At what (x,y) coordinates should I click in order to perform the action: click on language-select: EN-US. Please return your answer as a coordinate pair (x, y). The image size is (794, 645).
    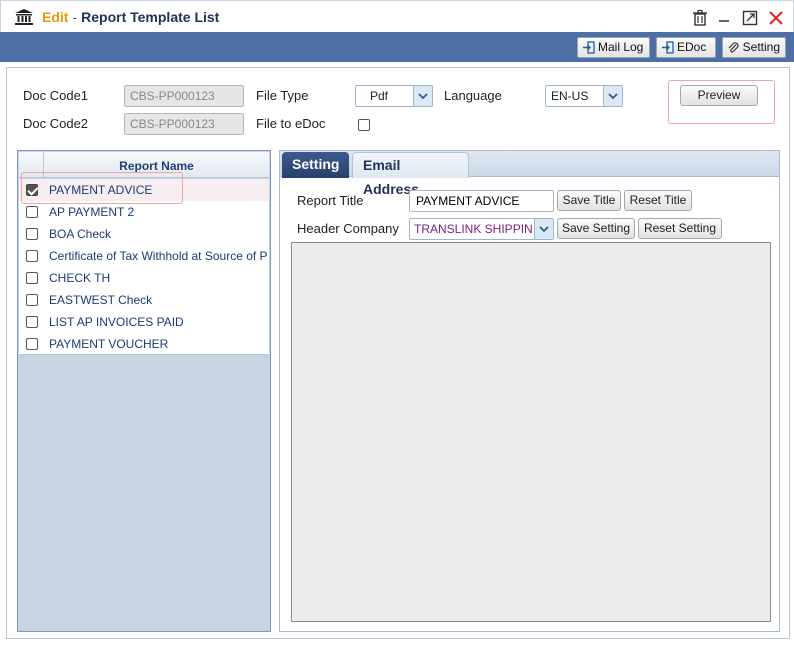
    Looking at the image, I should click on (584, 96).